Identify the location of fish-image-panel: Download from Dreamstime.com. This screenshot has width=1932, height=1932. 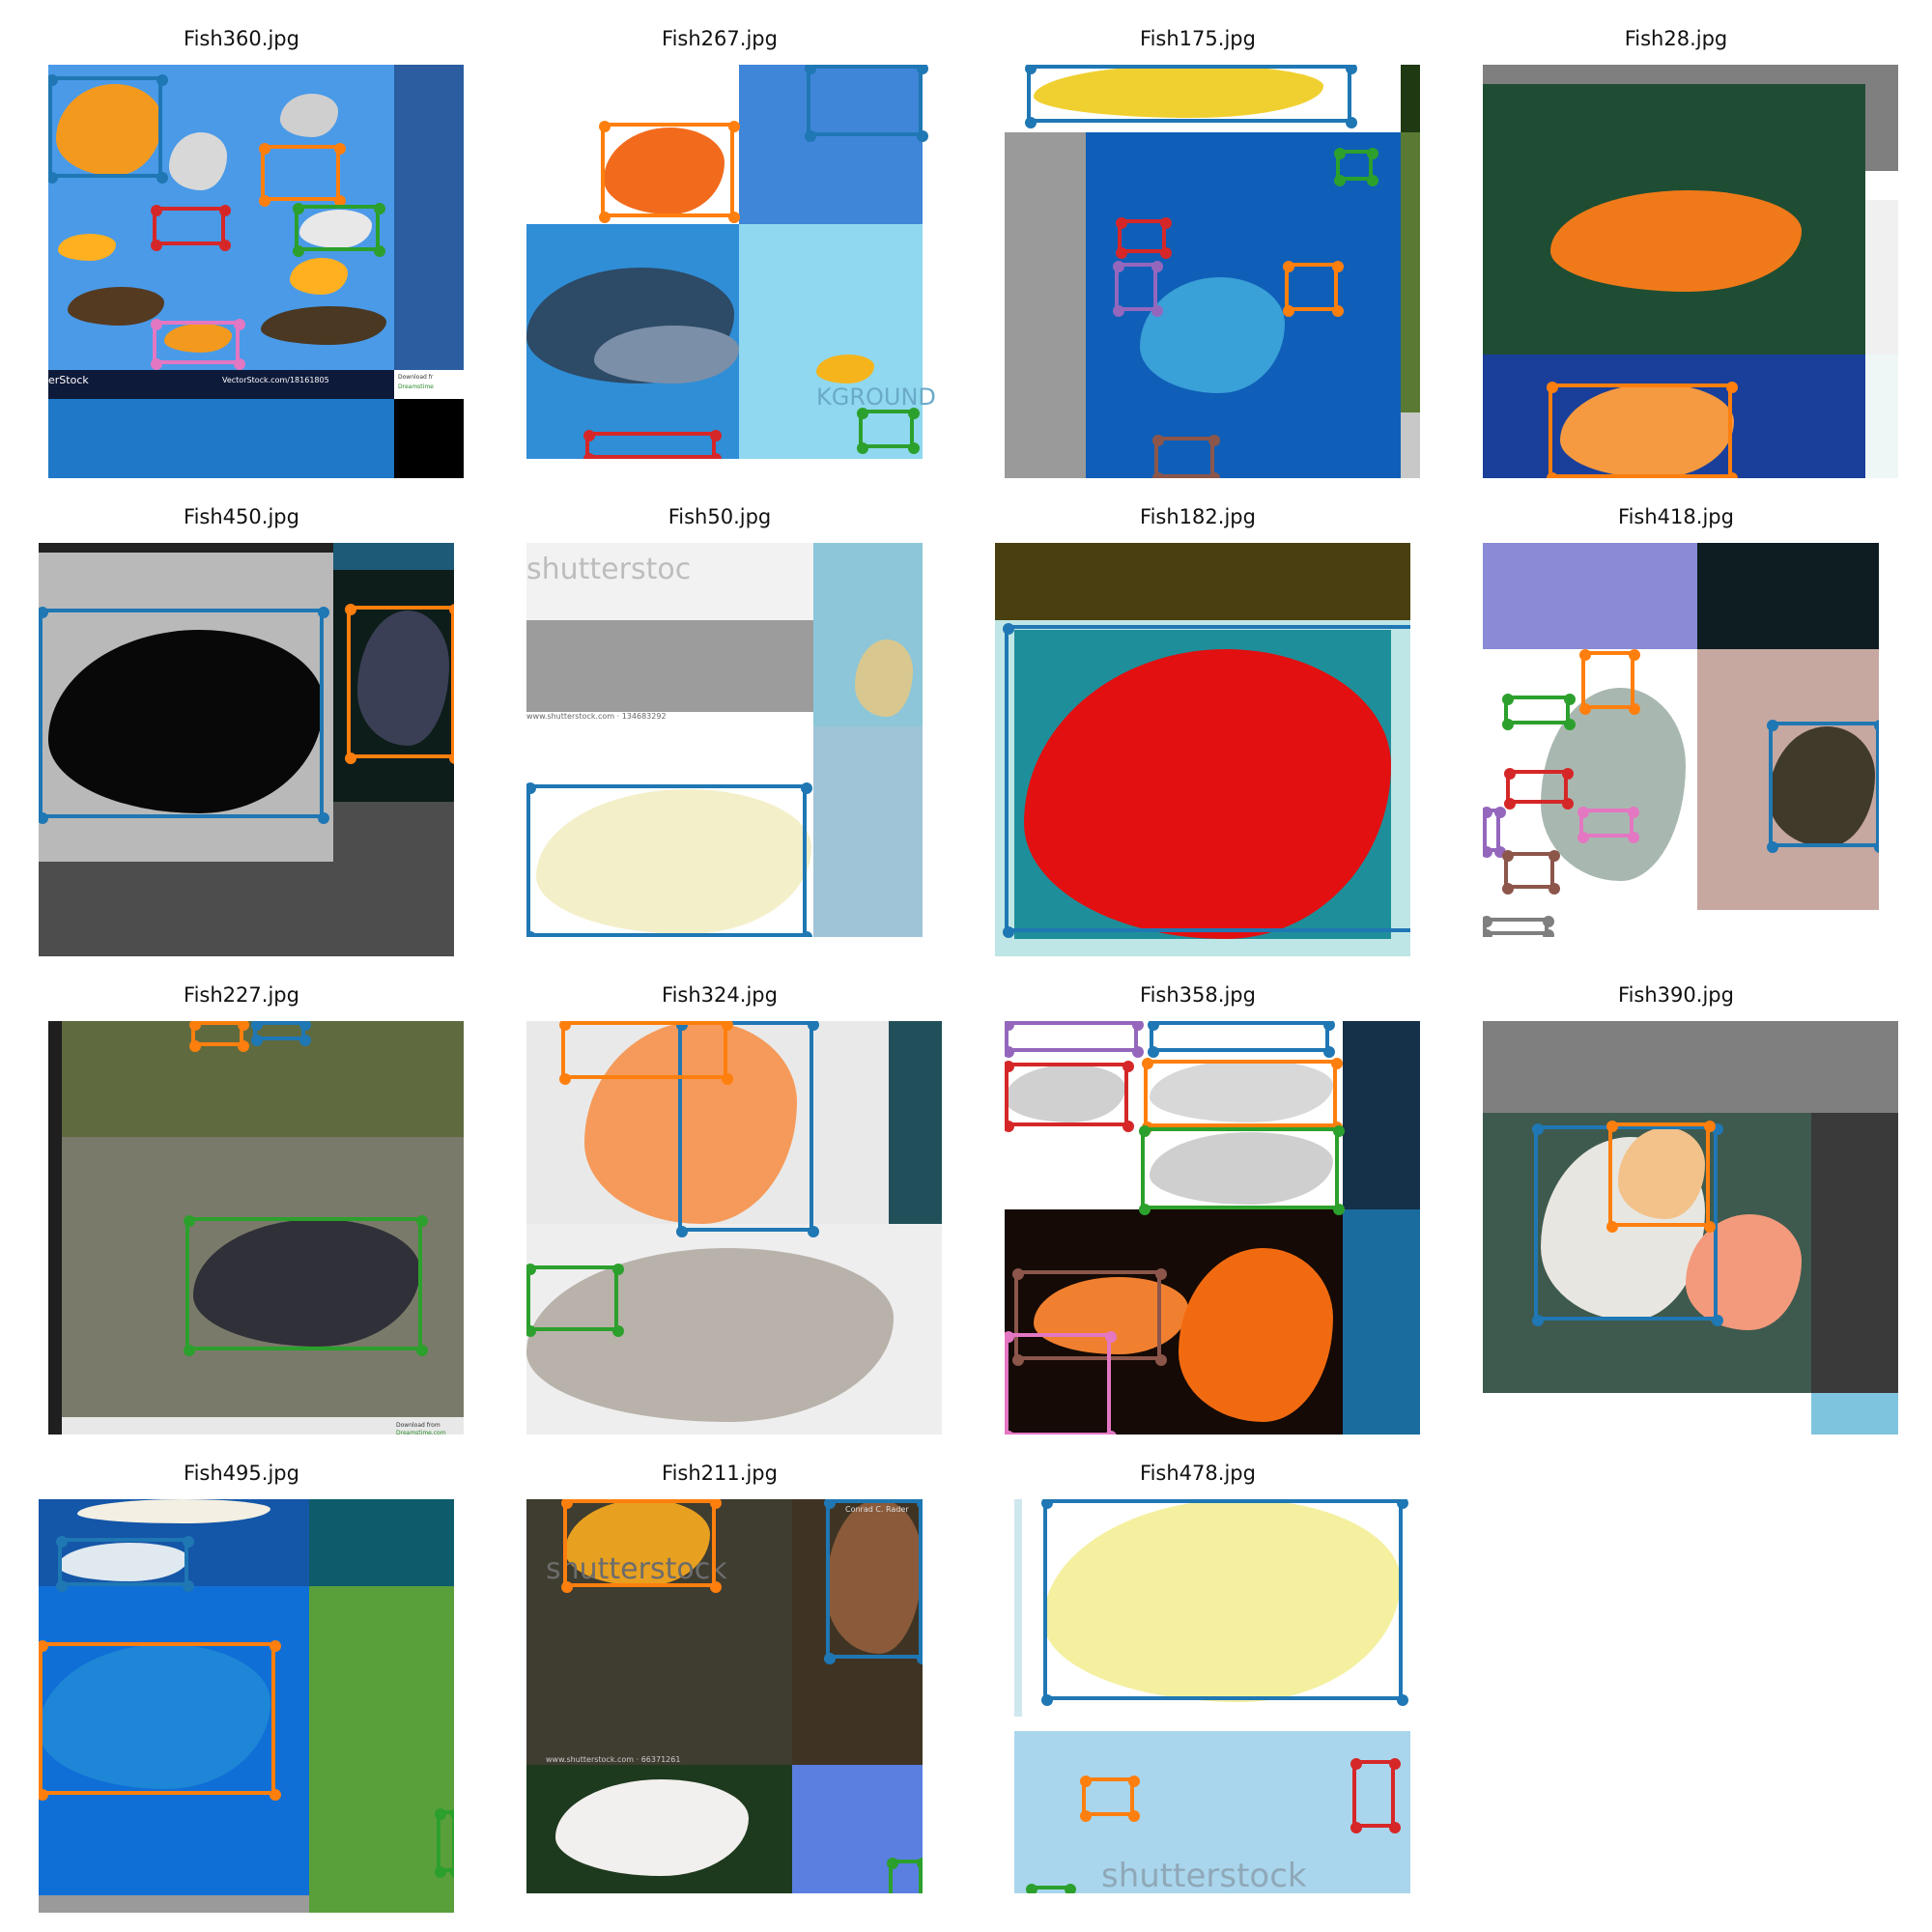
(256, 1228).